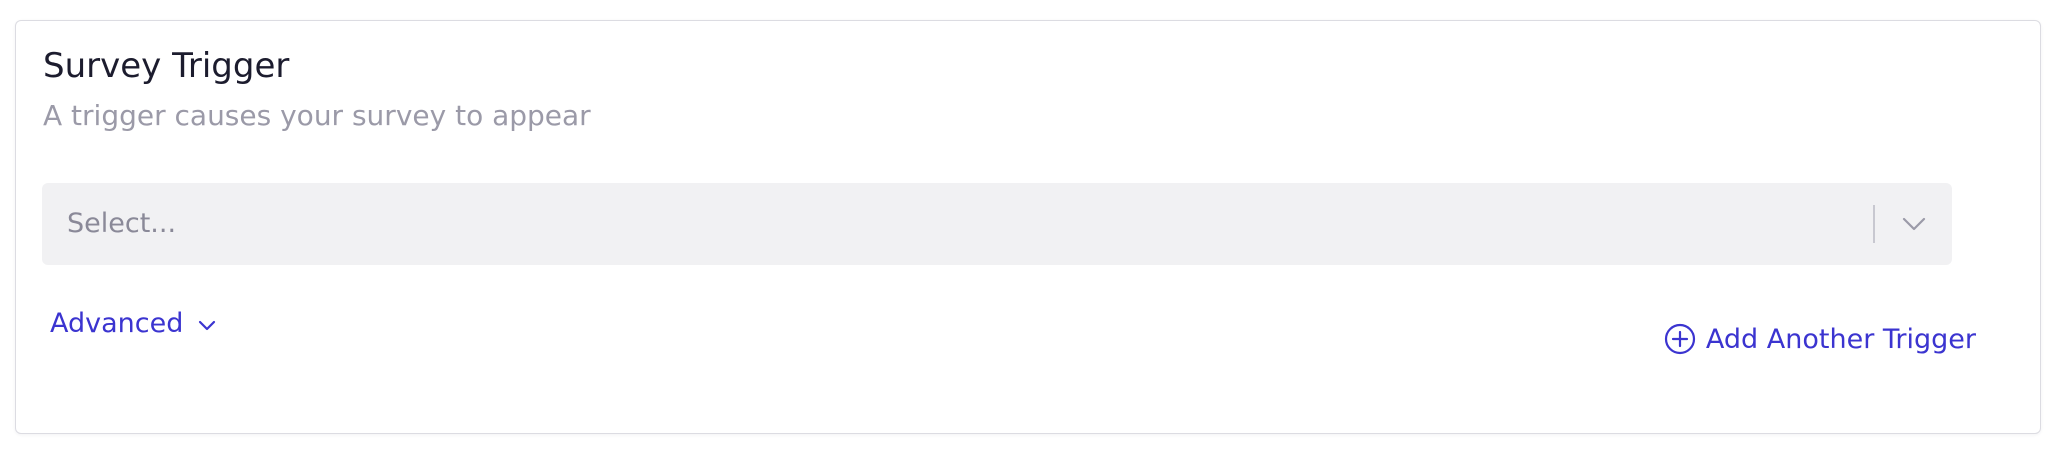 Image resolution: width=2064 pixels, height=458 pixels. I want to click on select-indicator-separator, so click(1874, 224).